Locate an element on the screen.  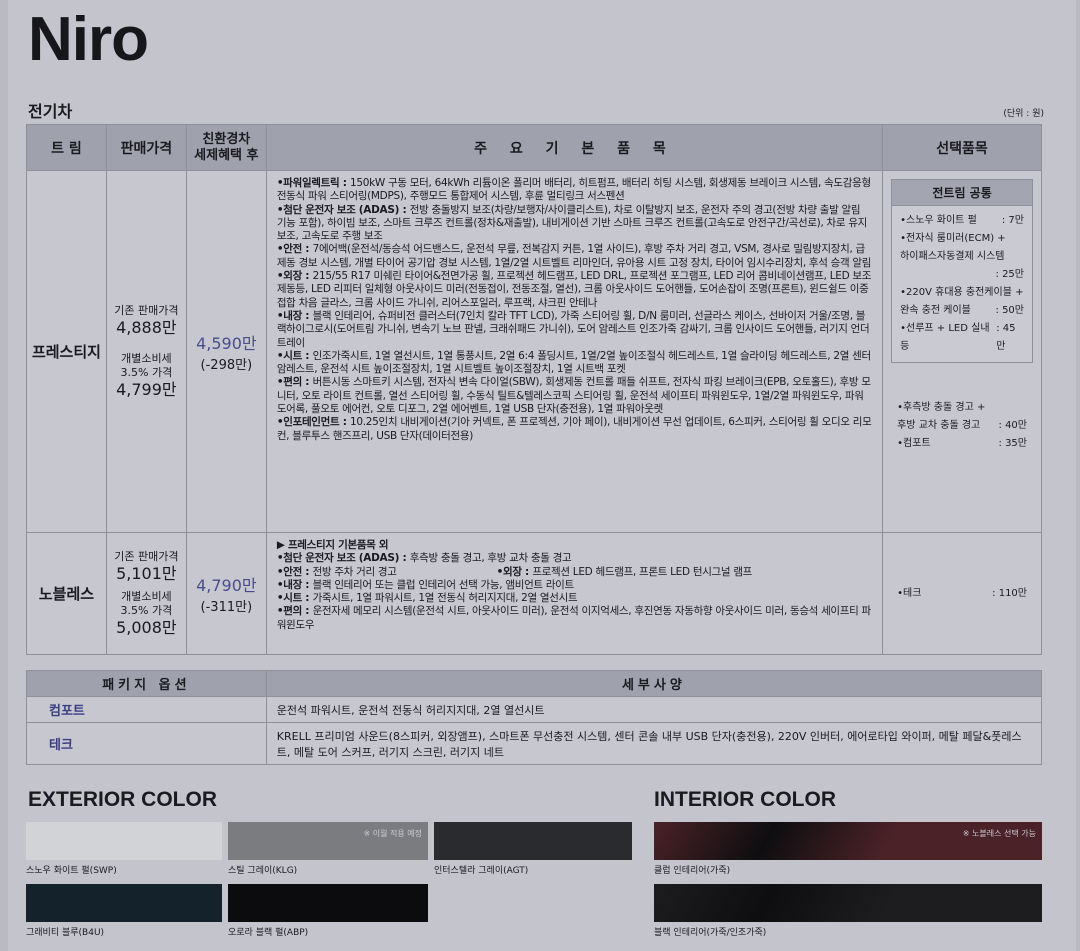
option-name: •전자식 룸미러(ECM) + is located at coordinates (953, 238).